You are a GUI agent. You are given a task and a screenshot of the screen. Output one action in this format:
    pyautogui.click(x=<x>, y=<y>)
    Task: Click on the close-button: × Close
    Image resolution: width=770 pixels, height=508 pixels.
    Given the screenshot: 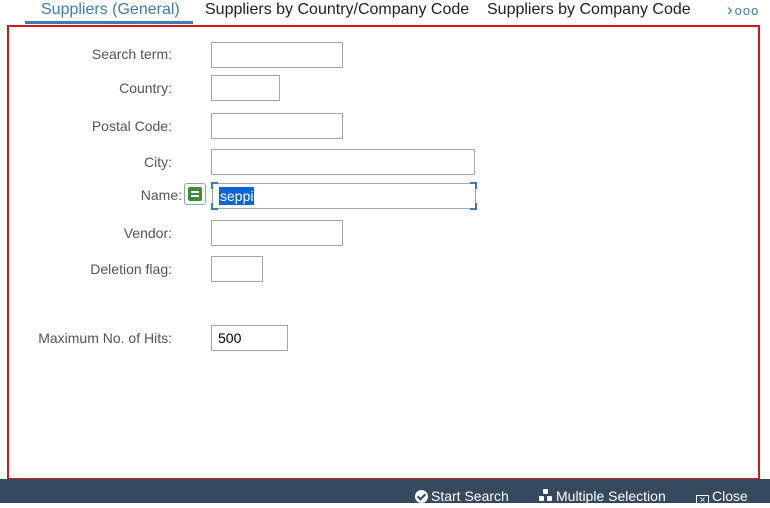 What is the action you would take?
    pyautogui.click(x=722, y=498)
    